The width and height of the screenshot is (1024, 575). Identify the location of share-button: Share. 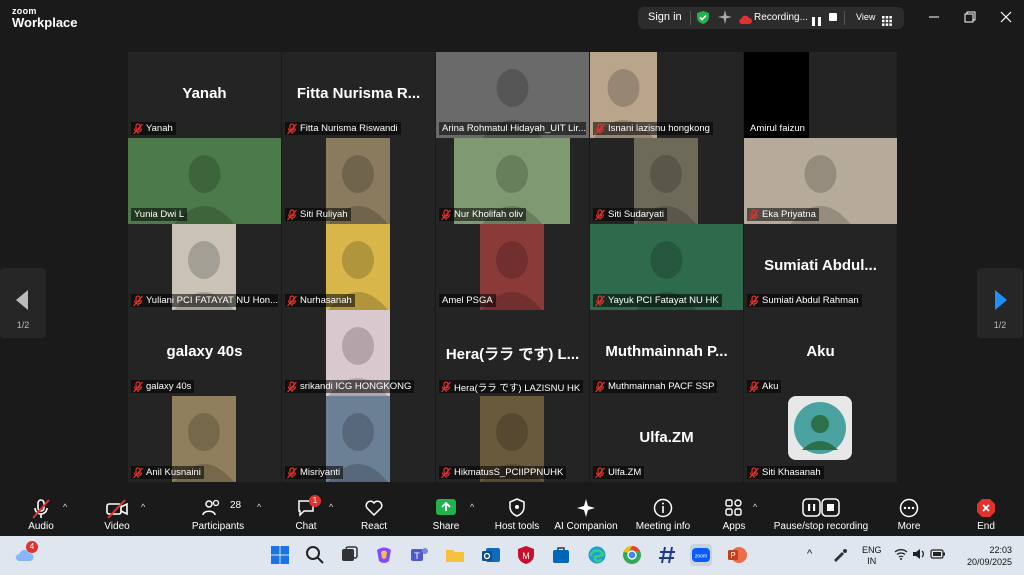
(446, 513).